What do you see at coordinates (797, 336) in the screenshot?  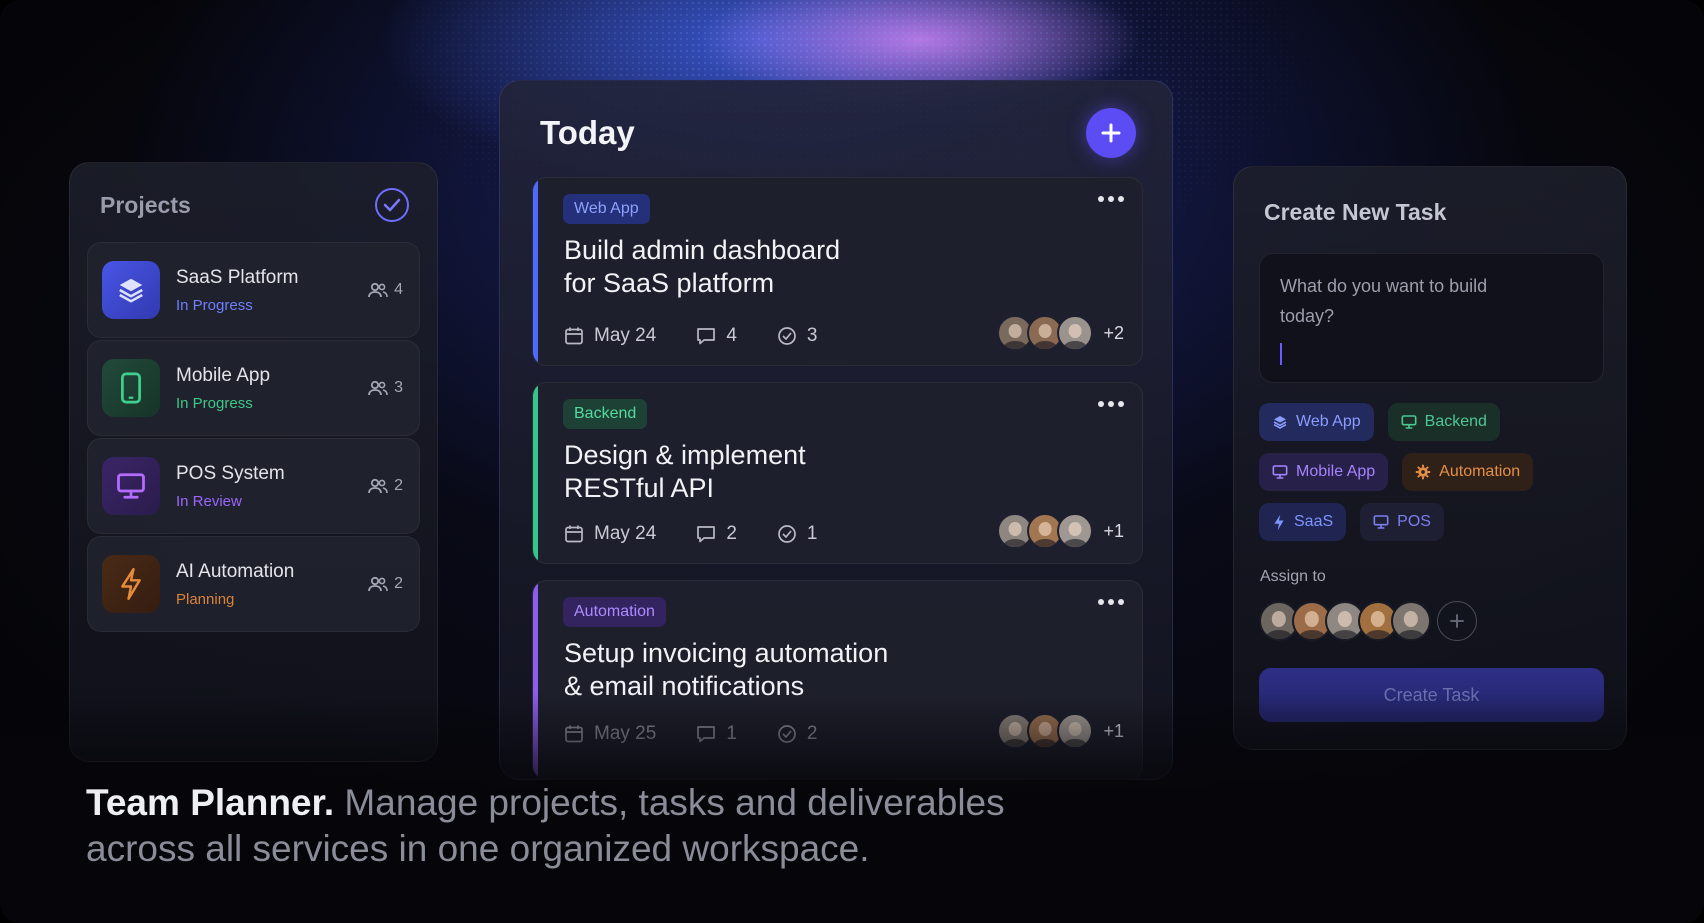 I see `task-checks: 3` at bounding box center [797, 336].